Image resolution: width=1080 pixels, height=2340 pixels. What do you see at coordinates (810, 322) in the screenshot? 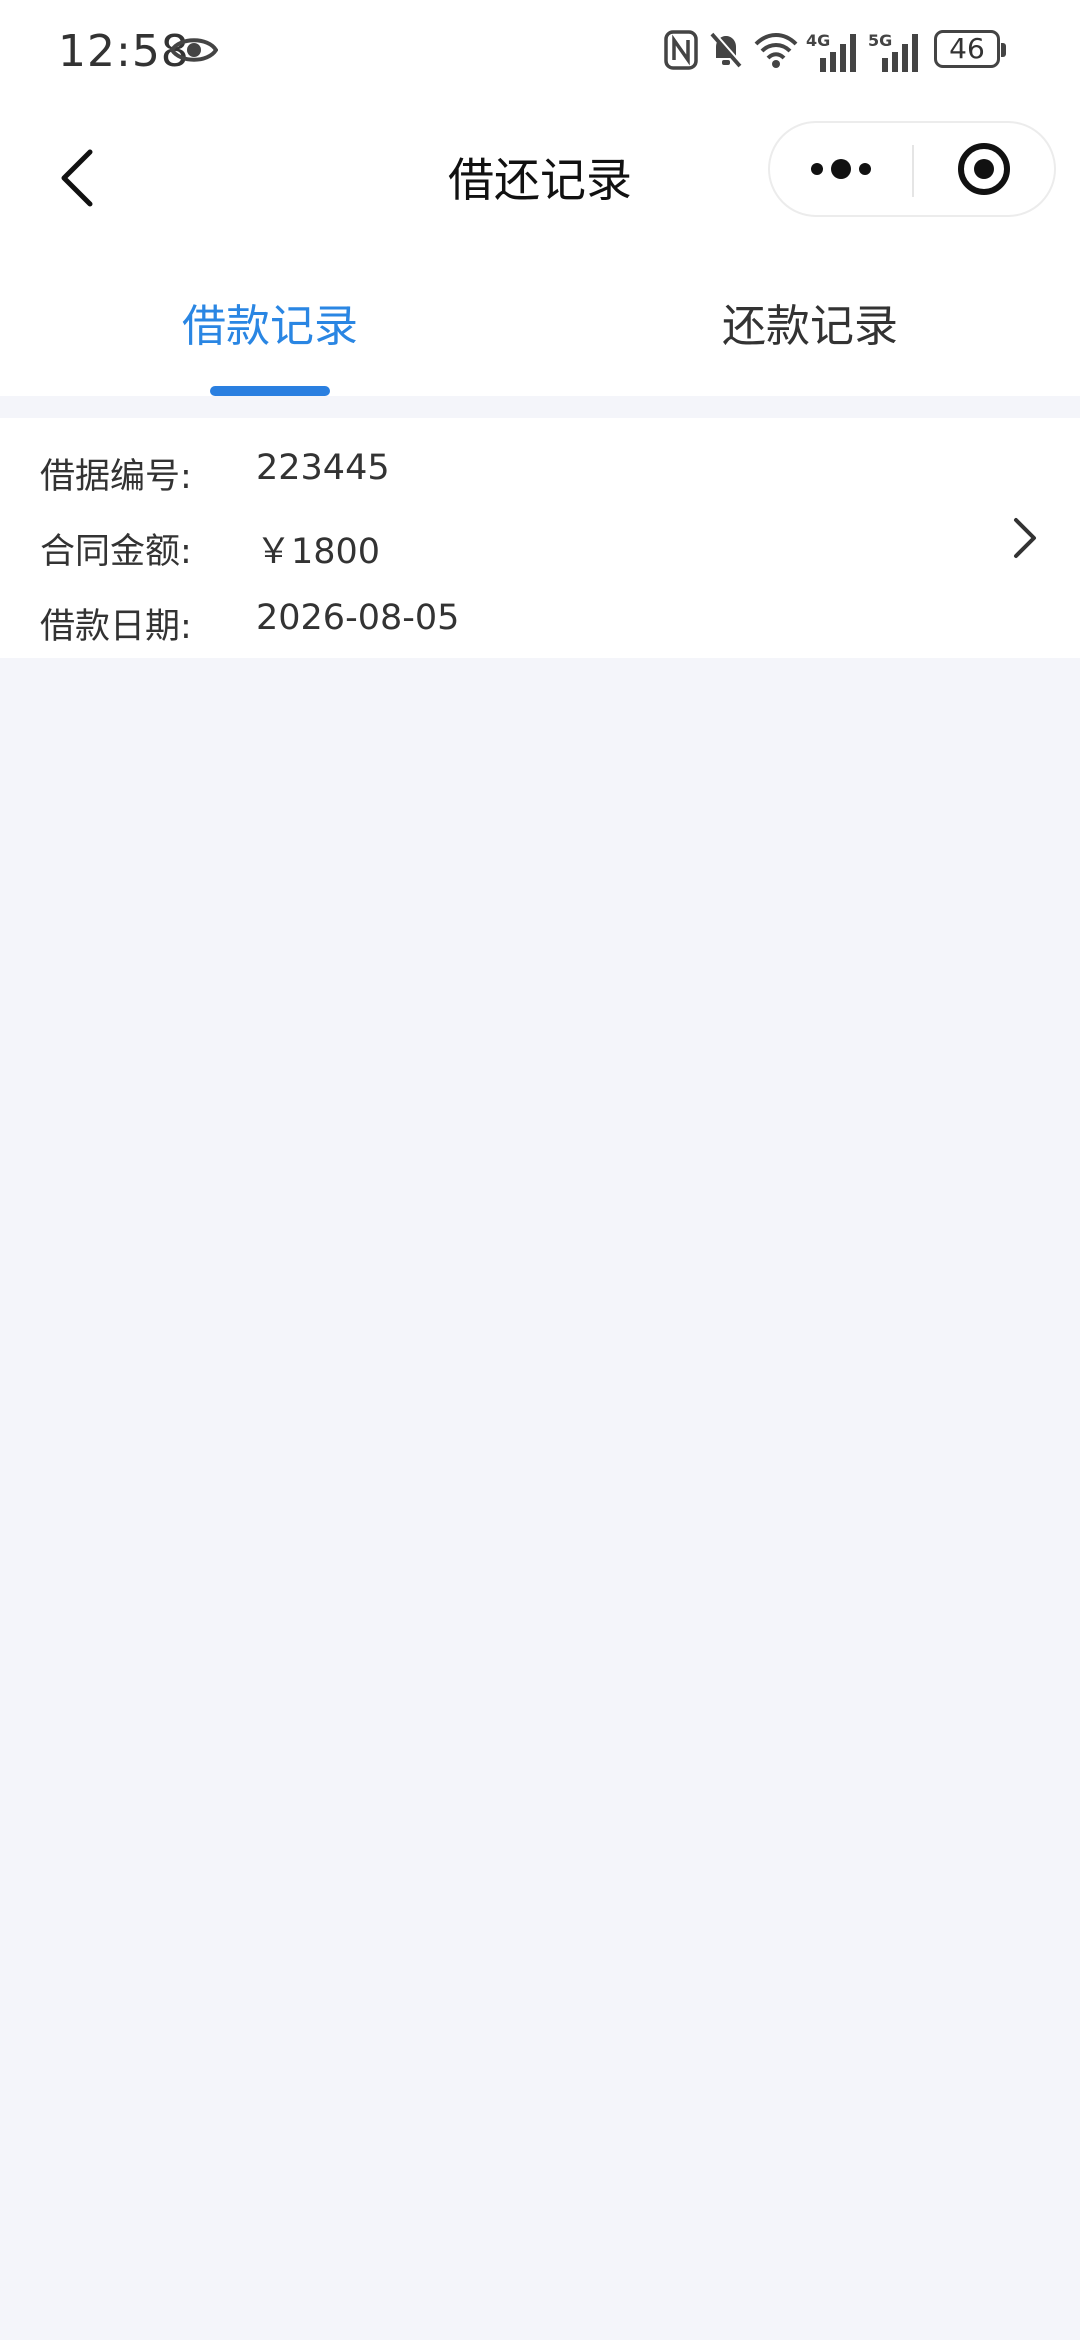
I see `tab-repay-records: 还款记录` at bounding box center [810, 322].